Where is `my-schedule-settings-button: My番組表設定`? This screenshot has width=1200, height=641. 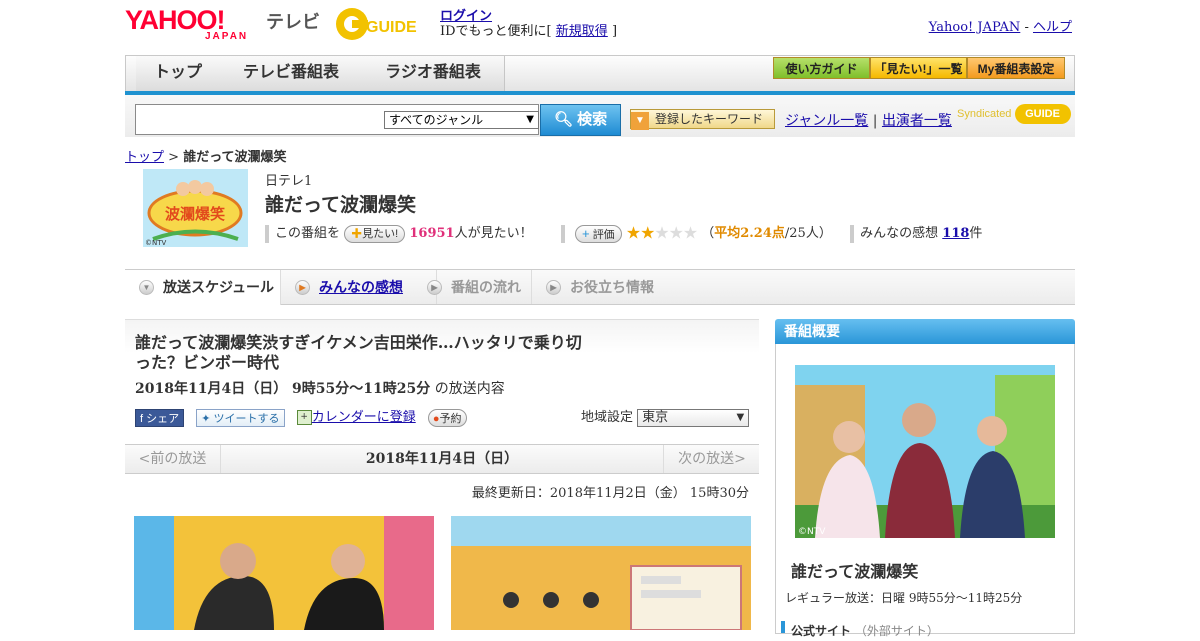
my-schedule-settings-button: My番組表設定 is located at coordinates (1016, 68).